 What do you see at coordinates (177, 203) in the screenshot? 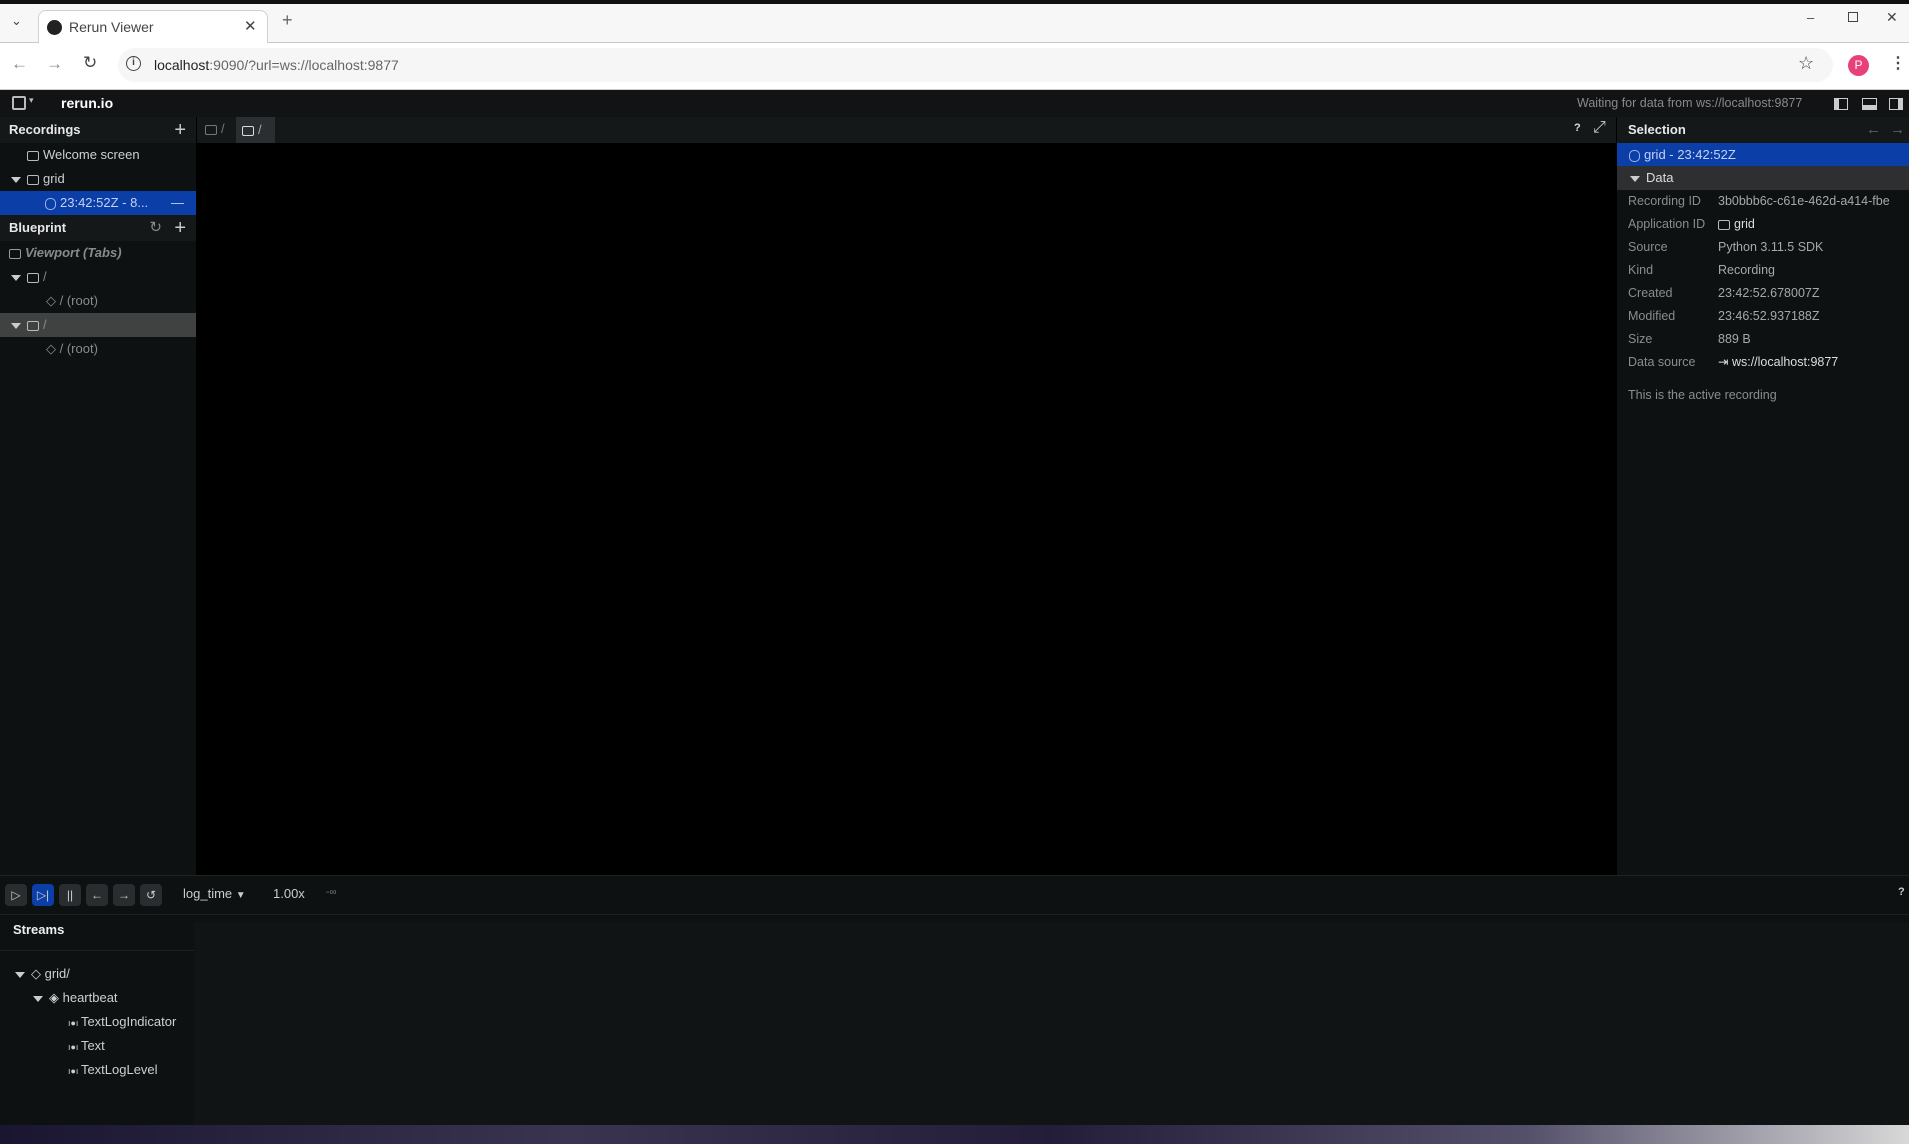
I see `close-recording-icon: —` at bounding box center [177, 203].